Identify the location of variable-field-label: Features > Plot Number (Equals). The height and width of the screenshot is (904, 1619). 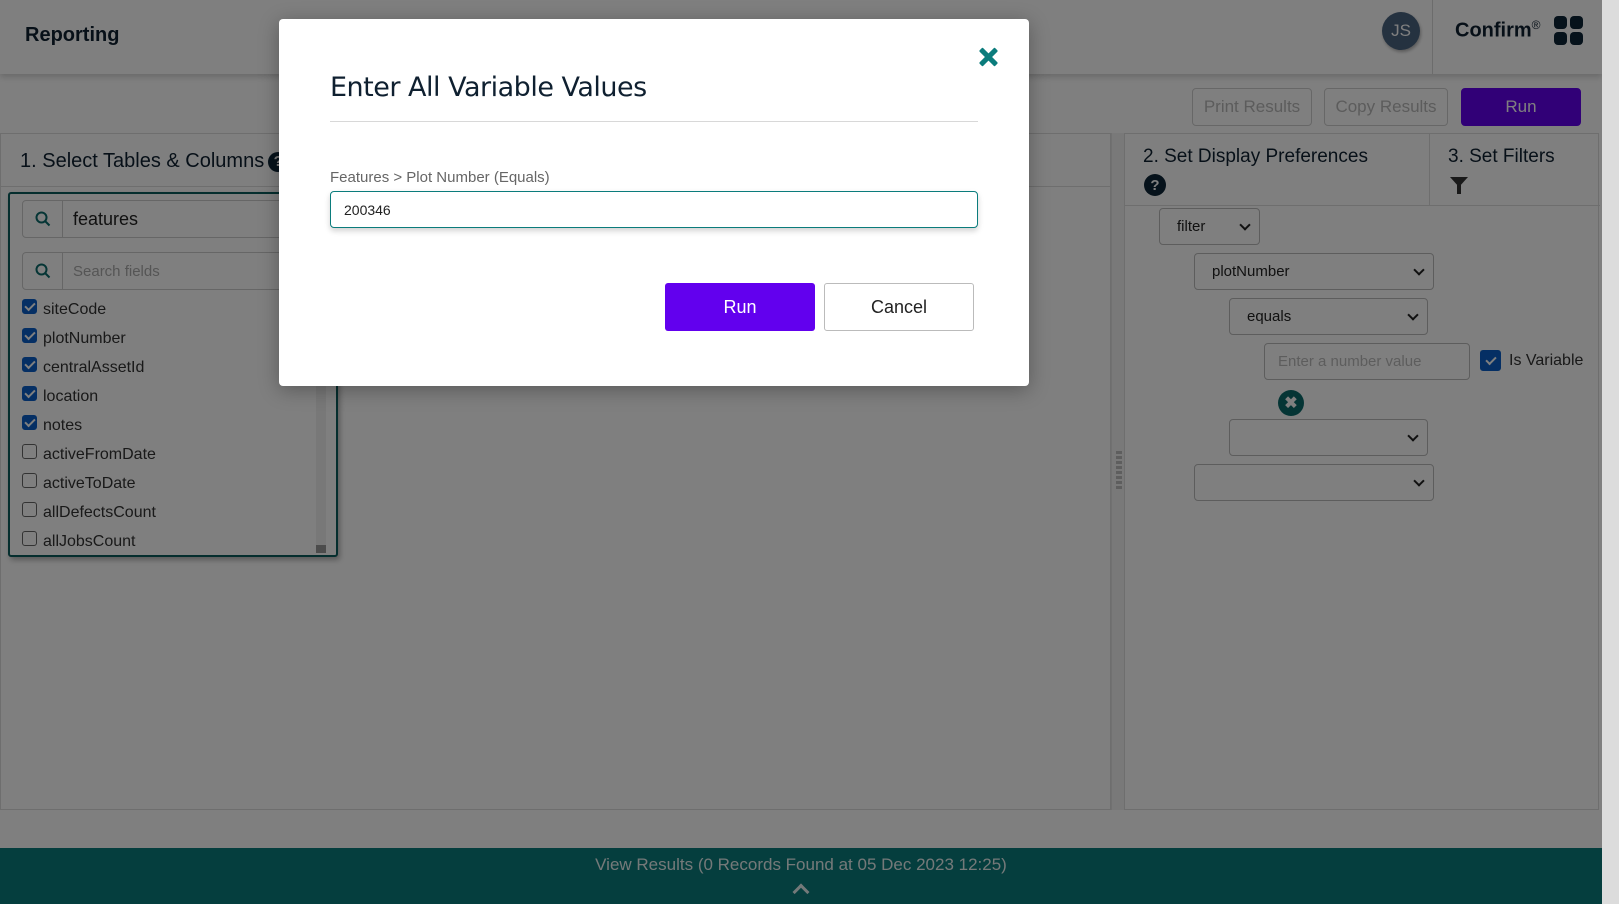
(440, 177).